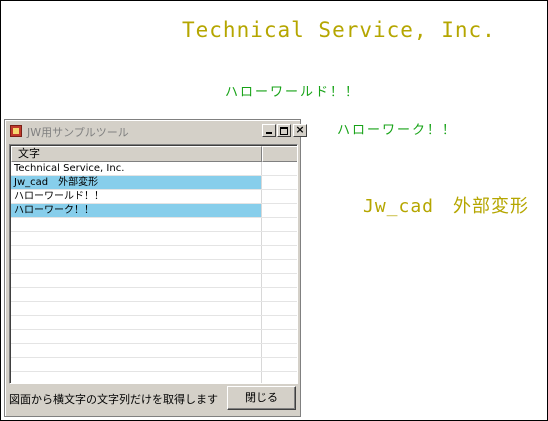  I want to click on cad-text-jwcad: Jw_cad 外部変形, so click(446, 206).